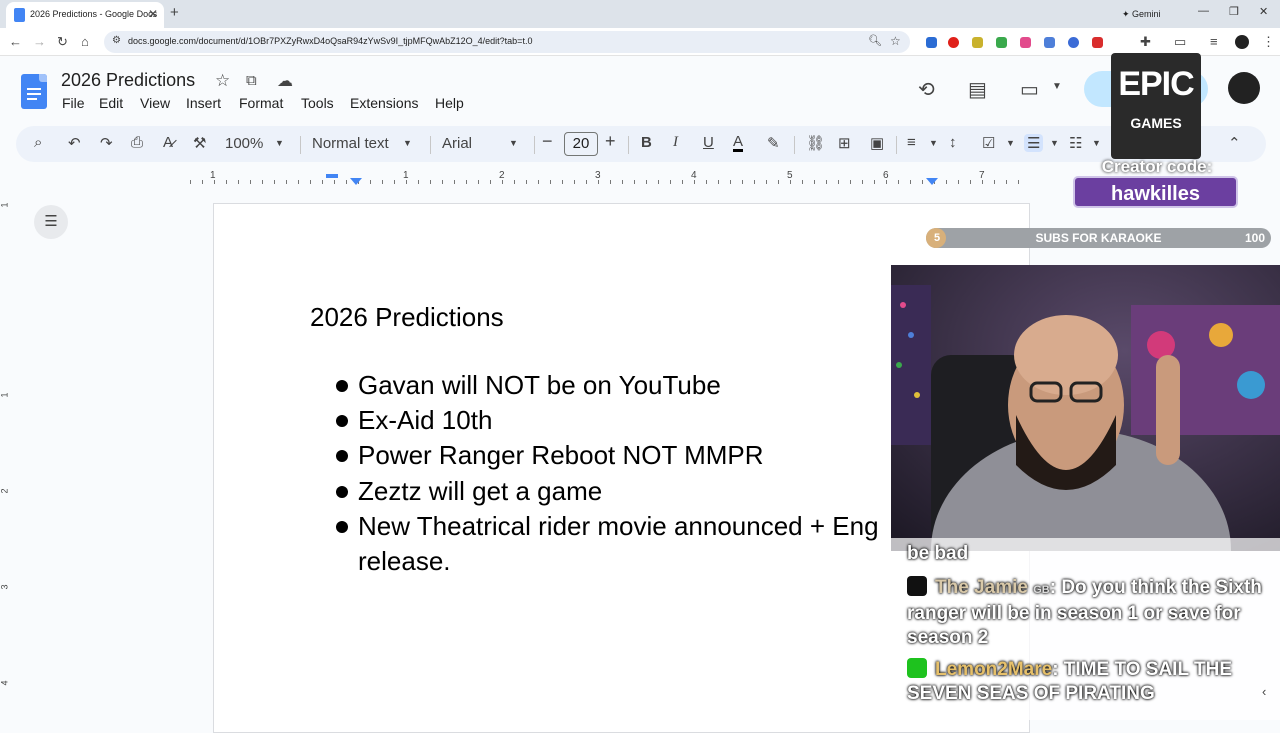  I want to click on profile-avatar, so click(1242, 42).